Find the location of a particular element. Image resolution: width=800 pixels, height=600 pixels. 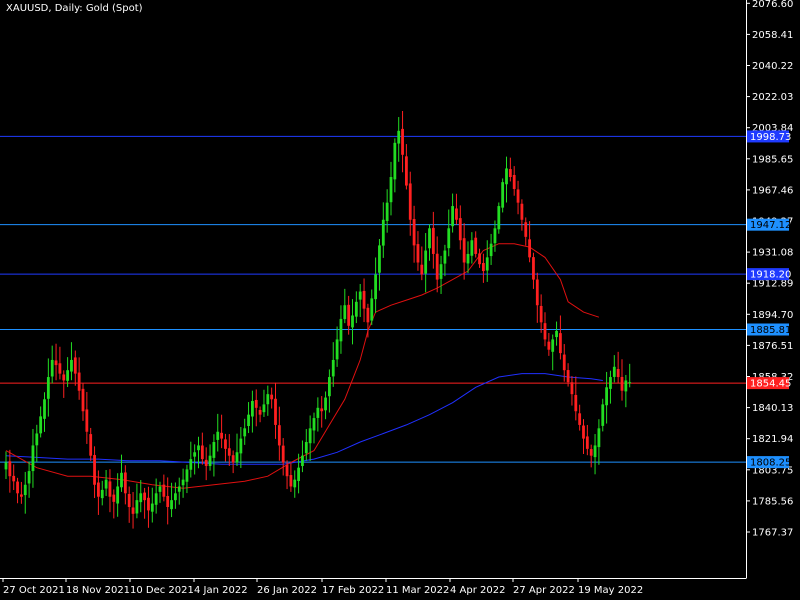

price-tag-label: 1947.12 is located at coordinates (770, 225).